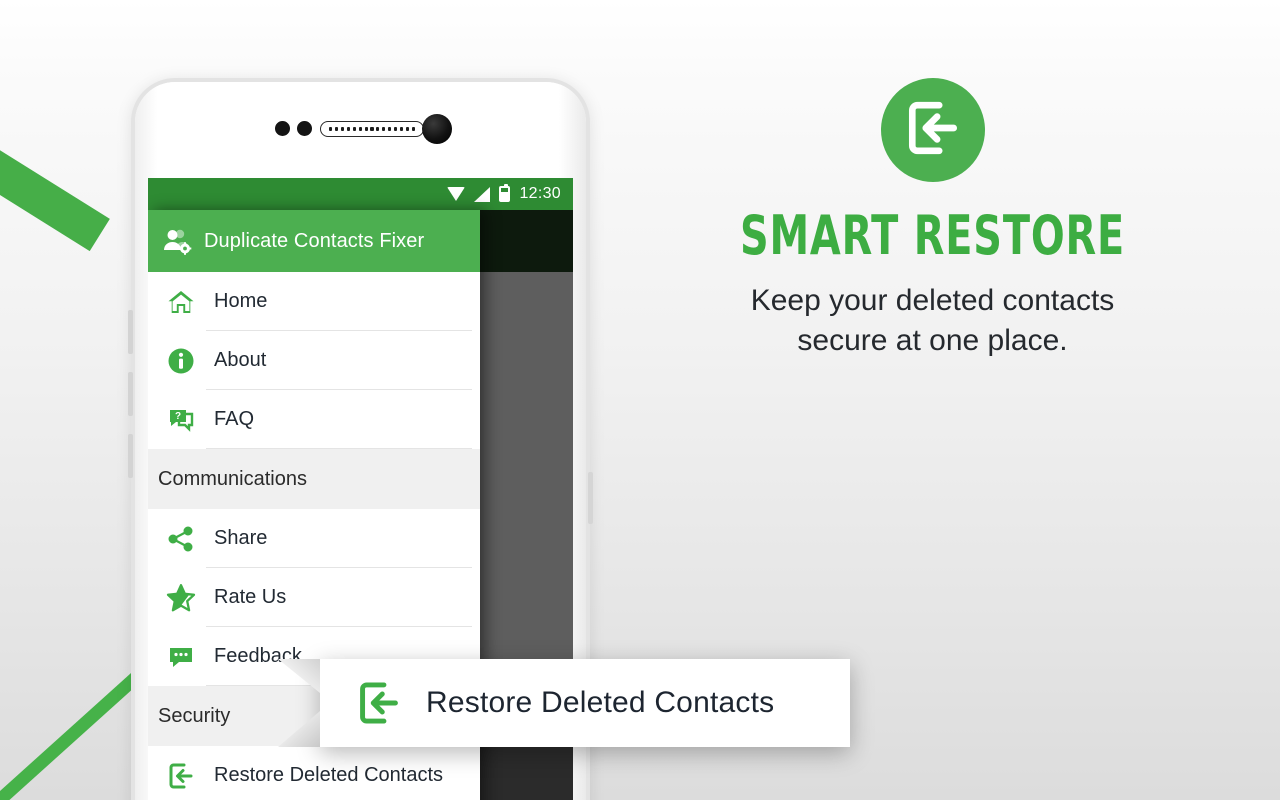  I want to click on divider, so click(339, 448).